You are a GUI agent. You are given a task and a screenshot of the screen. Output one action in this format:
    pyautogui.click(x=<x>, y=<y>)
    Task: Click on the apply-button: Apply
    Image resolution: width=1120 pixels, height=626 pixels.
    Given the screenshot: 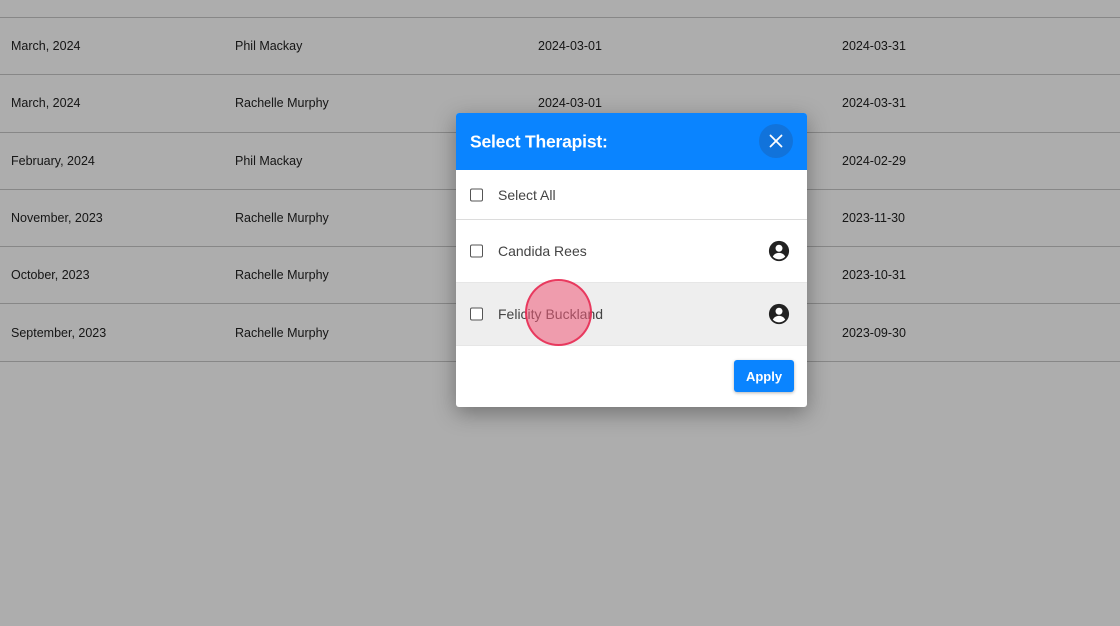 What is the action you would take?
    pyautogui.click(x=764, y=376)
    